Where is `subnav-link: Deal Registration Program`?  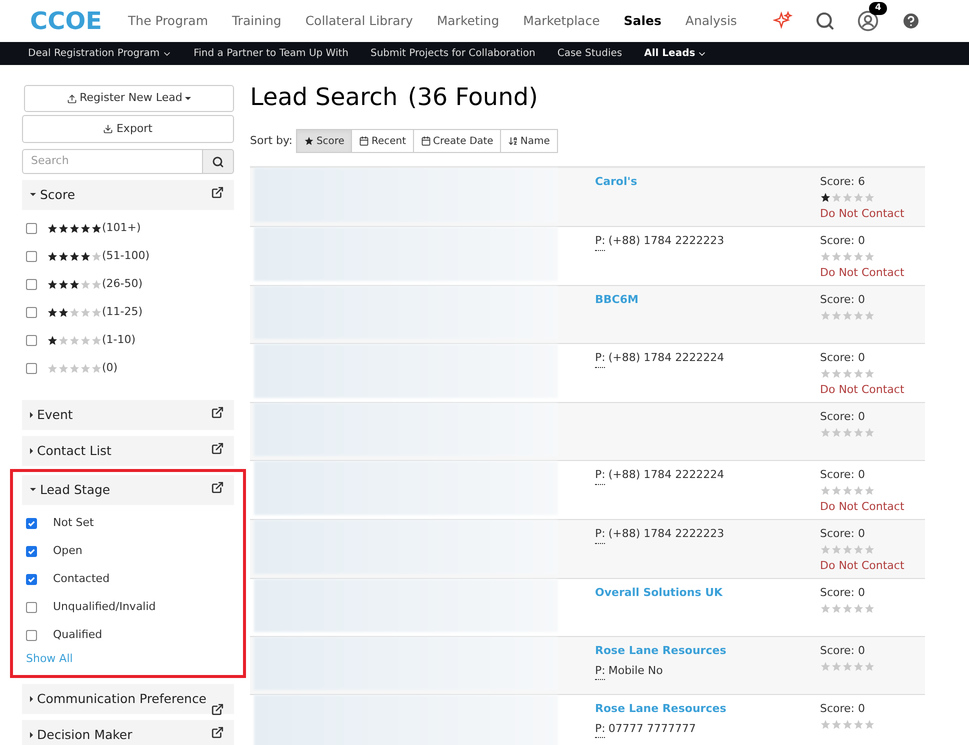 subnav-link: Deal Registration Program is located at coordinates (94, 53).